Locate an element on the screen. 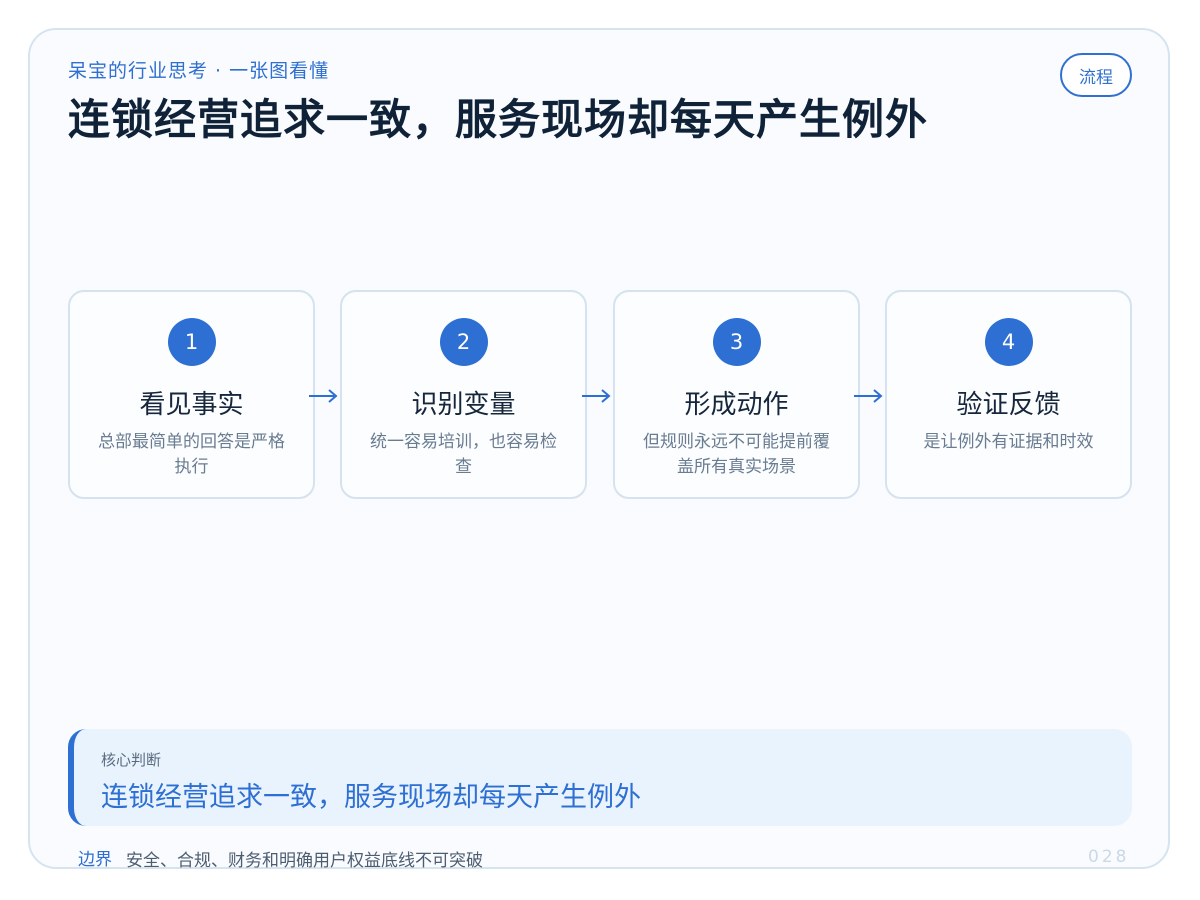 This screenshot has height=900, width=1200. judgement-label: 核心判断 is located at coordinates (131, 760).